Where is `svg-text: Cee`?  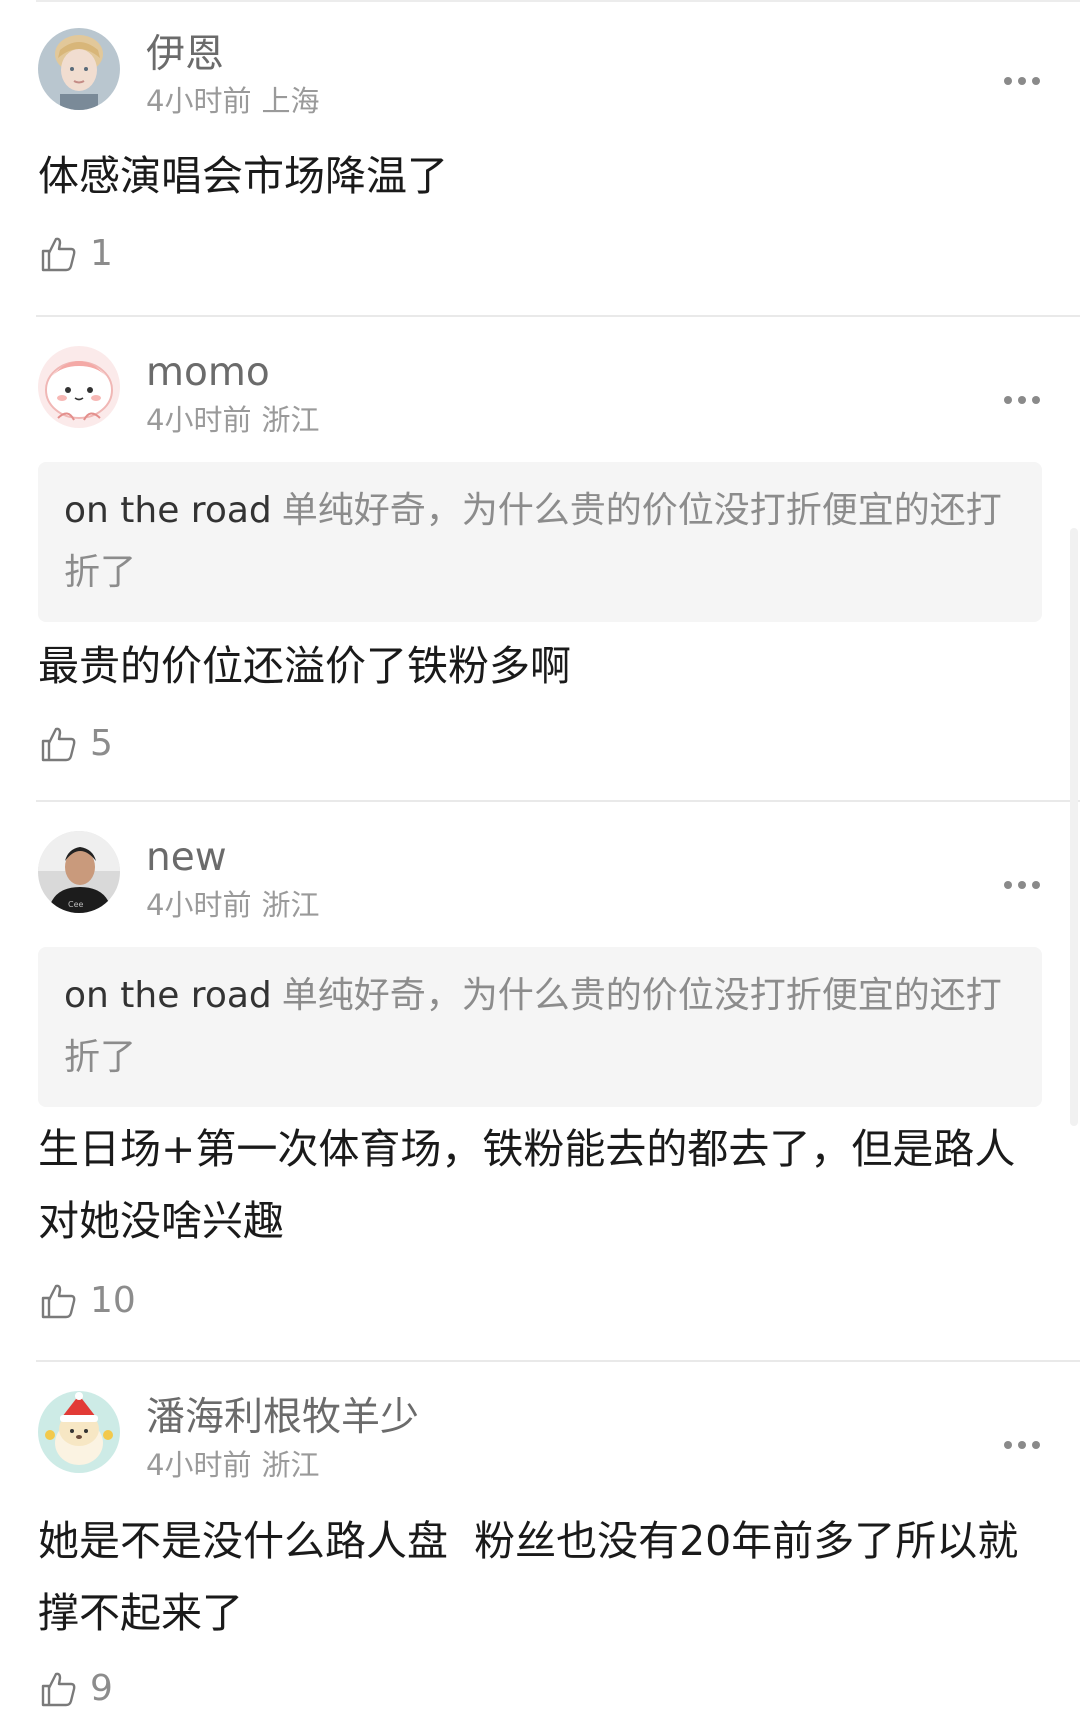 svg-text: Cee is located at coordinates (76, 904).